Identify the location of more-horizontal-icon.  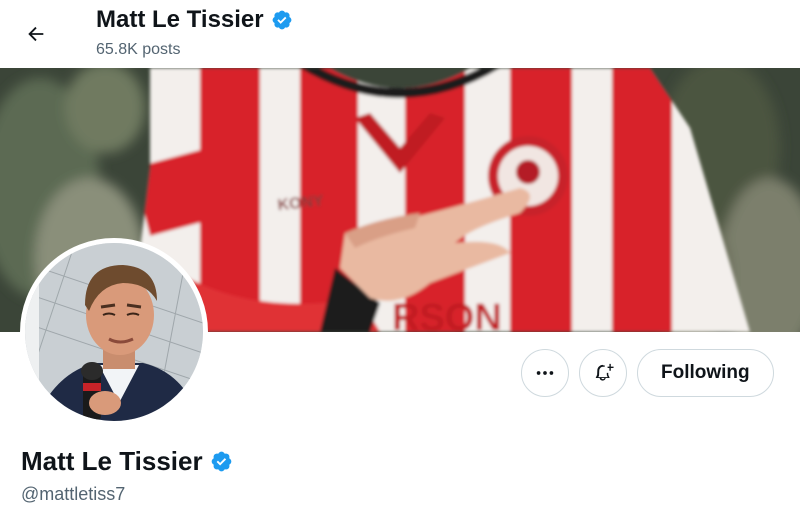
(545, 373).